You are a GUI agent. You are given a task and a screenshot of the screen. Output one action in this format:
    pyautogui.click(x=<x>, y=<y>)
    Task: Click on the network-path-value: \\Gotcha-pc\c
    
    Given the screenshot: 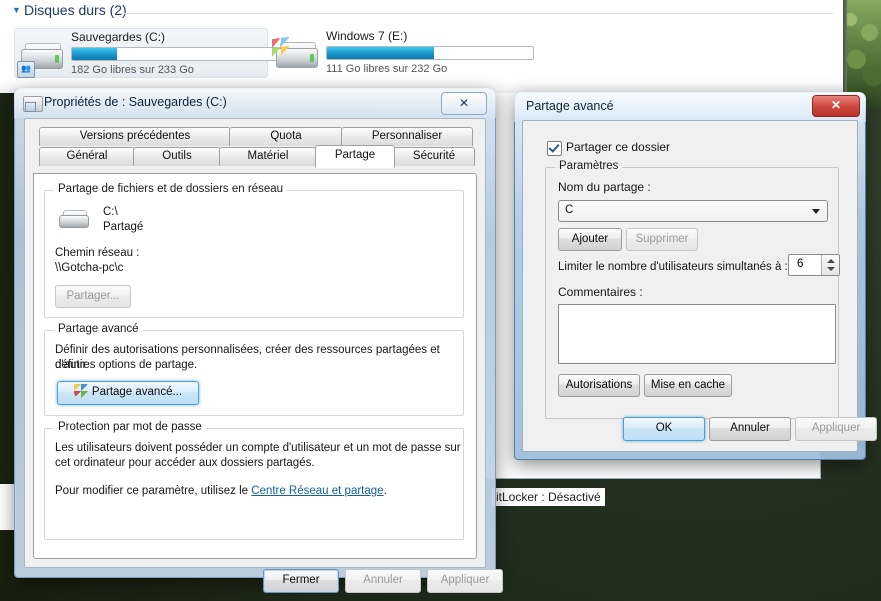 What is the action you would take?
    pyautogui.click(x=89, y=268)
    